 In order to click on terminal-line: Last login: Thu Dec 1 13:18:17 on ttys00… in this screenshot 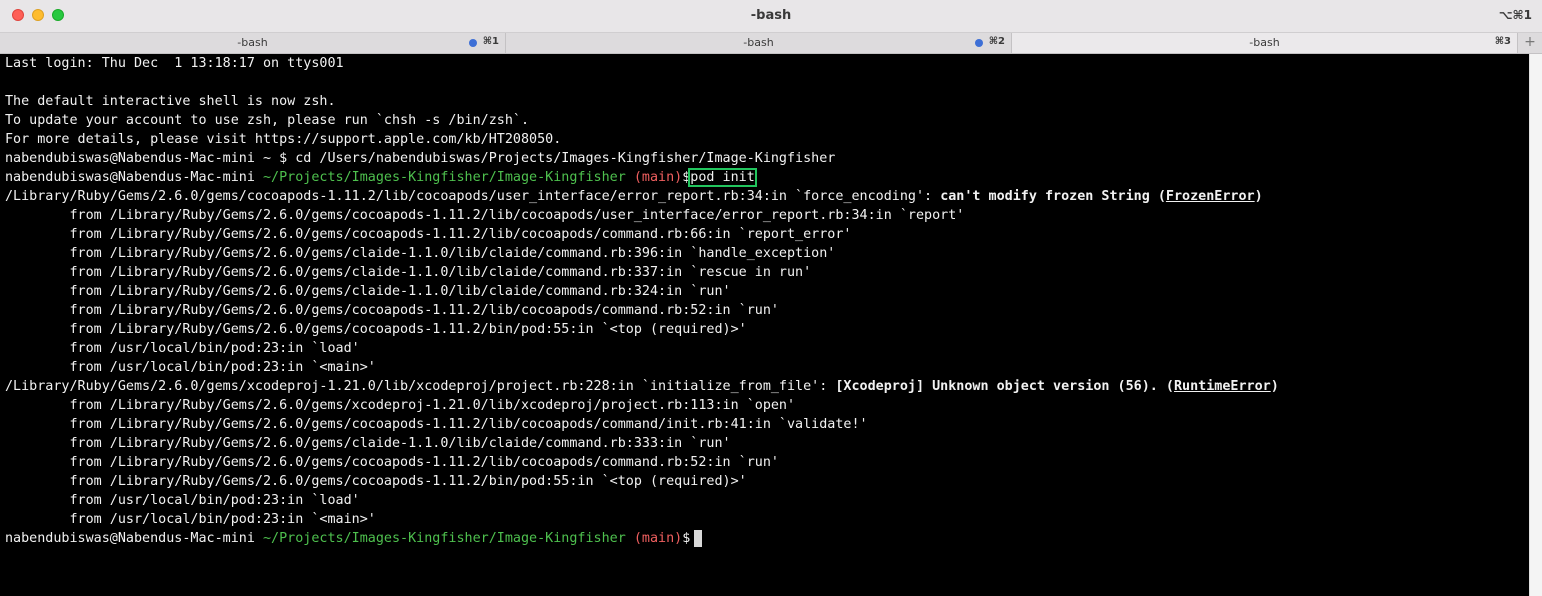, I will do `click(174, 63)`.